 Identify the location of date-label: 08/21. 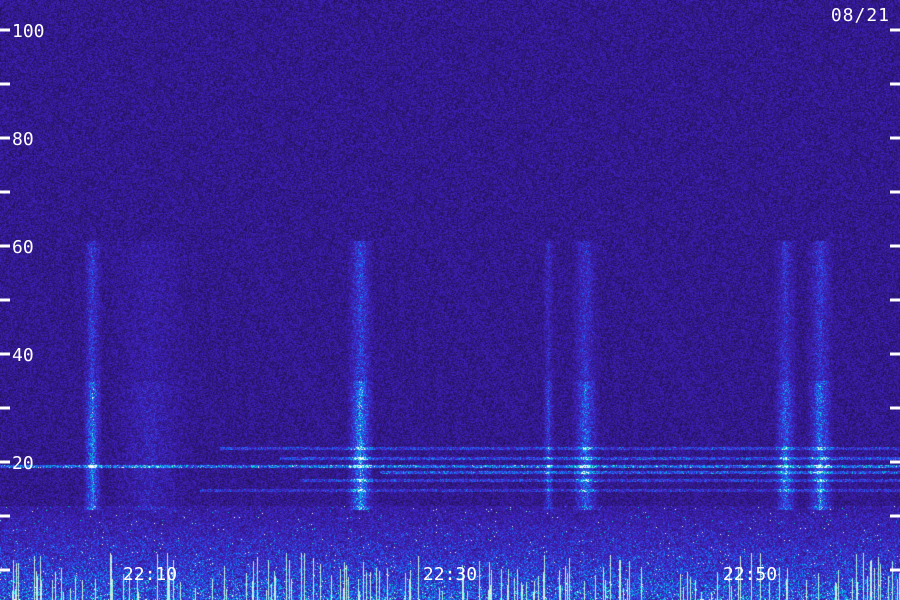
(860, 15).